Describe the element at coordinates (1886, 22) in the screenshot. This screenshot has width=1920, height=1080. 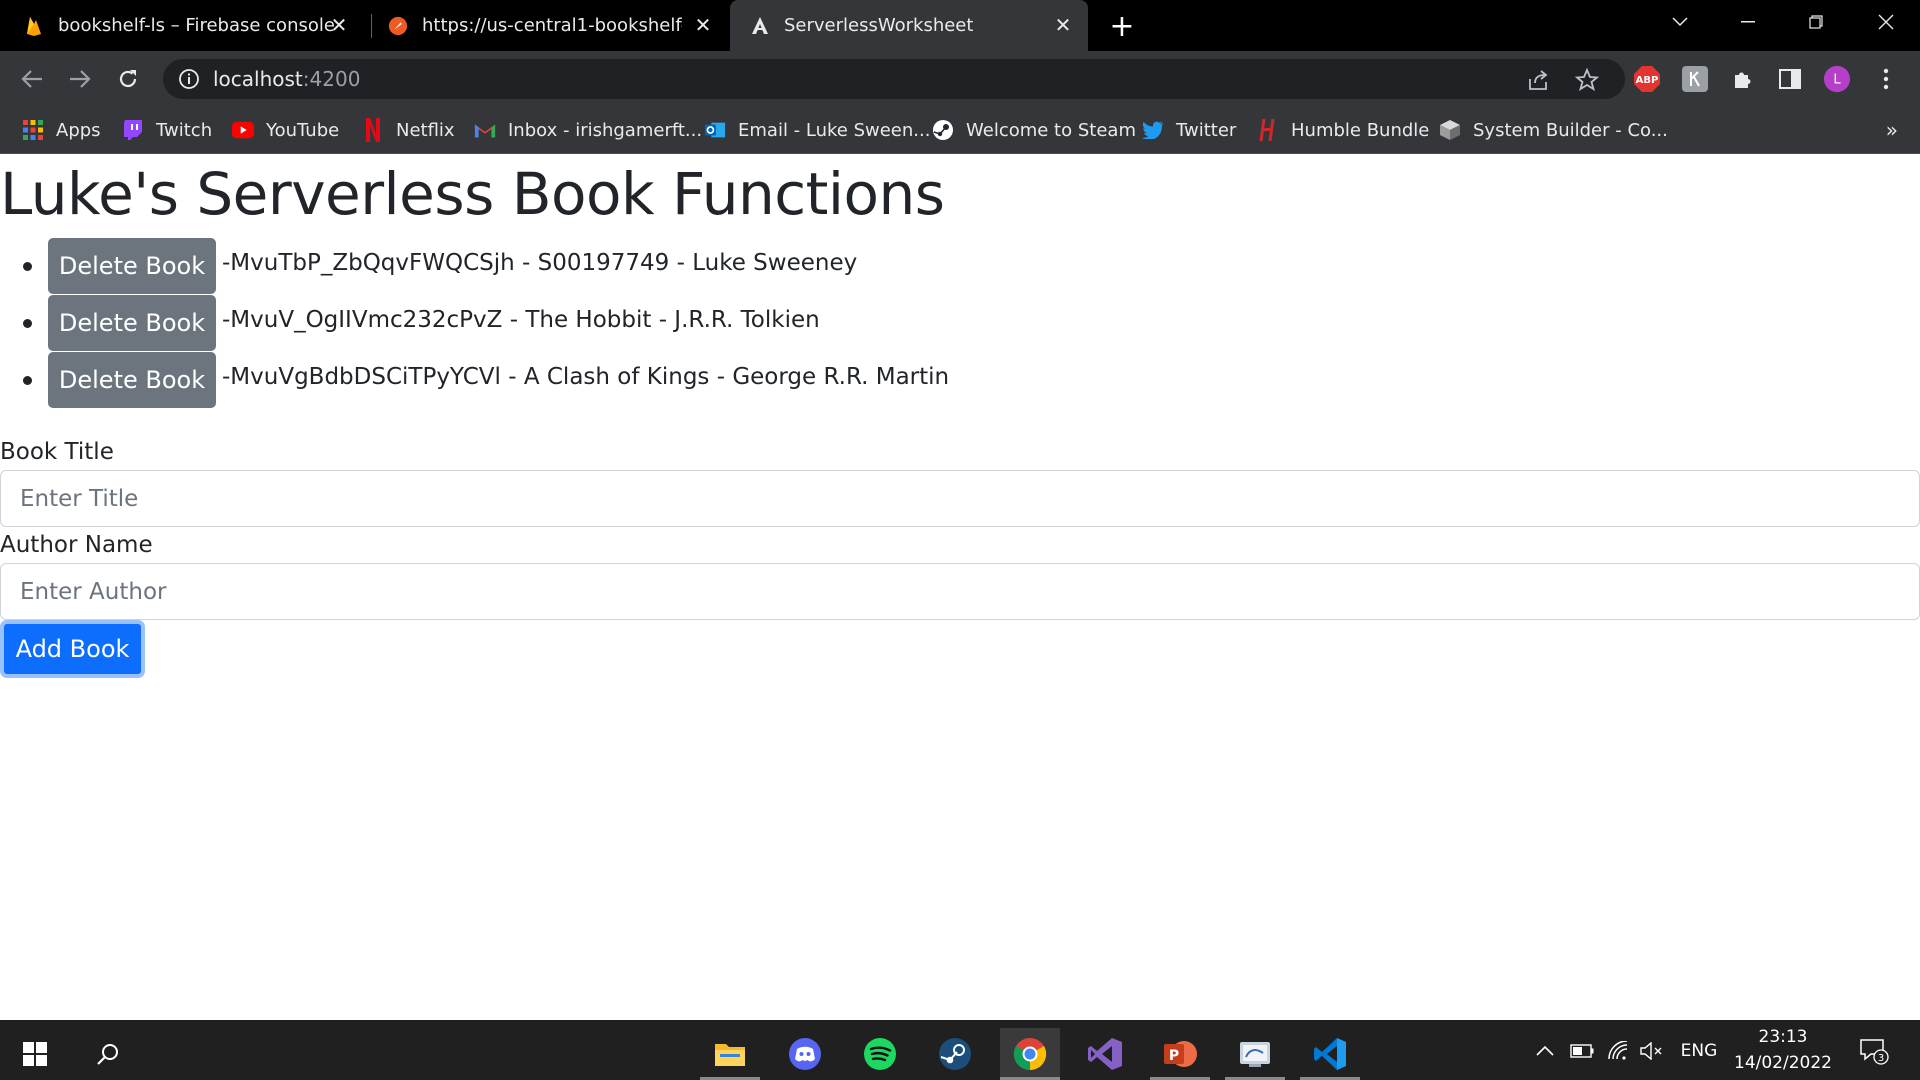
I see `close-window-button` at that location.